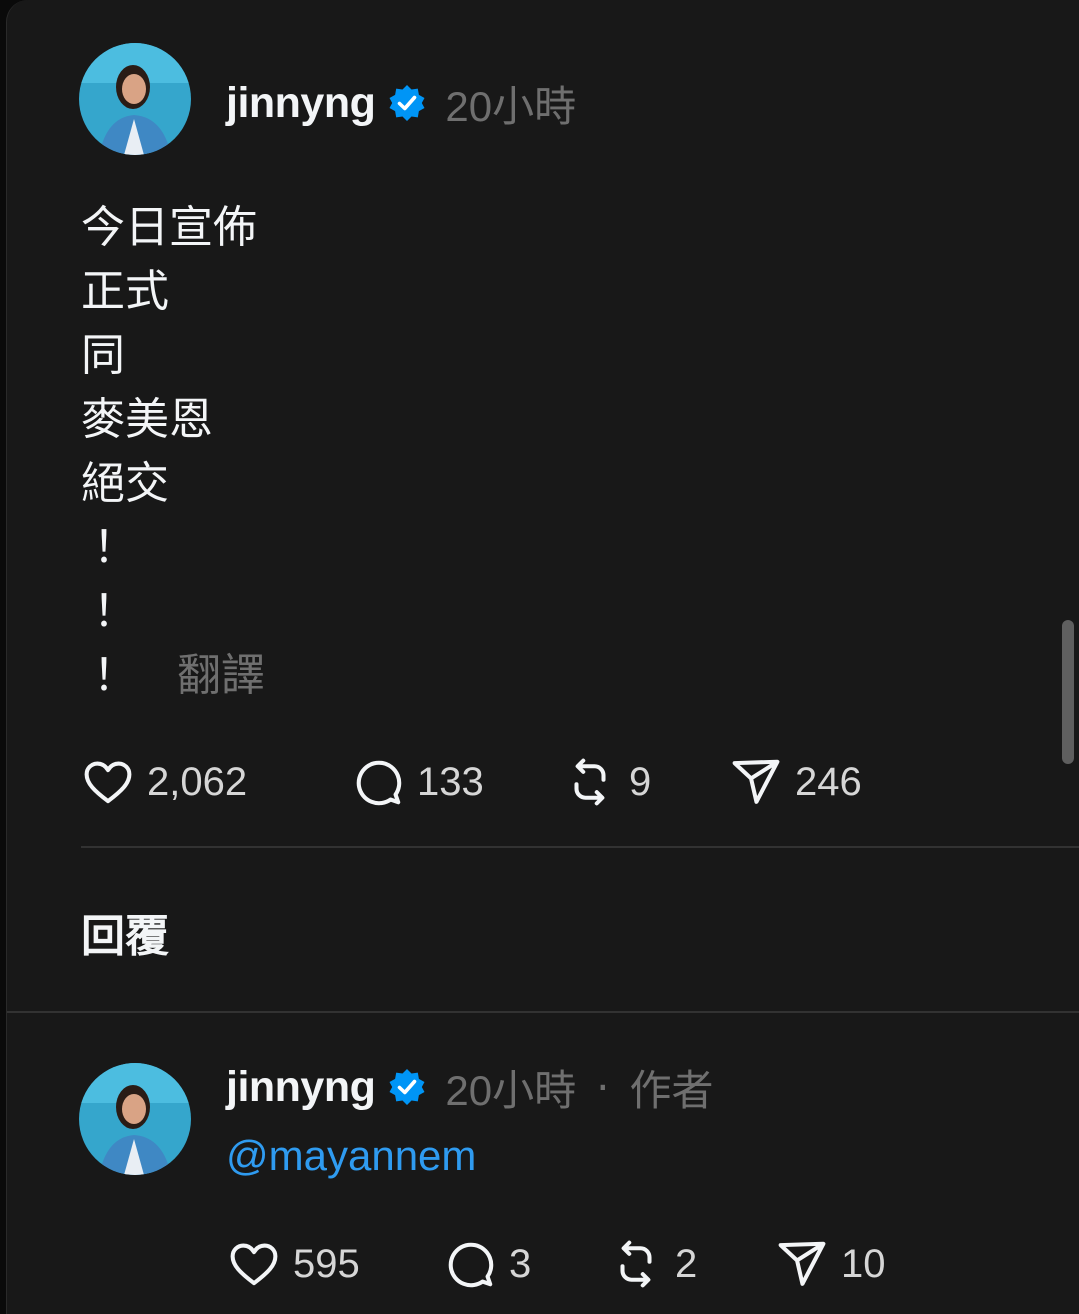 The height and width of the screenshot is (1314, 1079). What do you see at coordinates (173, 452) in the screenshot?
I see `post-body: 今日宣佈 正式 同 麥美恩 絕交 ！ ！ ！ 翻譯` at bounding box center [173, 452].